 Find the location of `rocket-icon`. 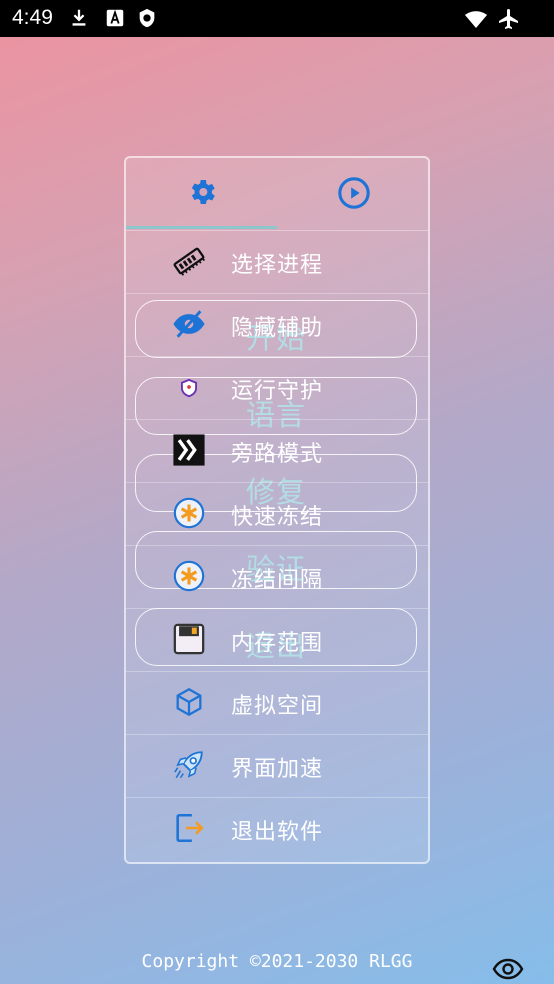

rocket-icon is located at coordinates (188, 765).